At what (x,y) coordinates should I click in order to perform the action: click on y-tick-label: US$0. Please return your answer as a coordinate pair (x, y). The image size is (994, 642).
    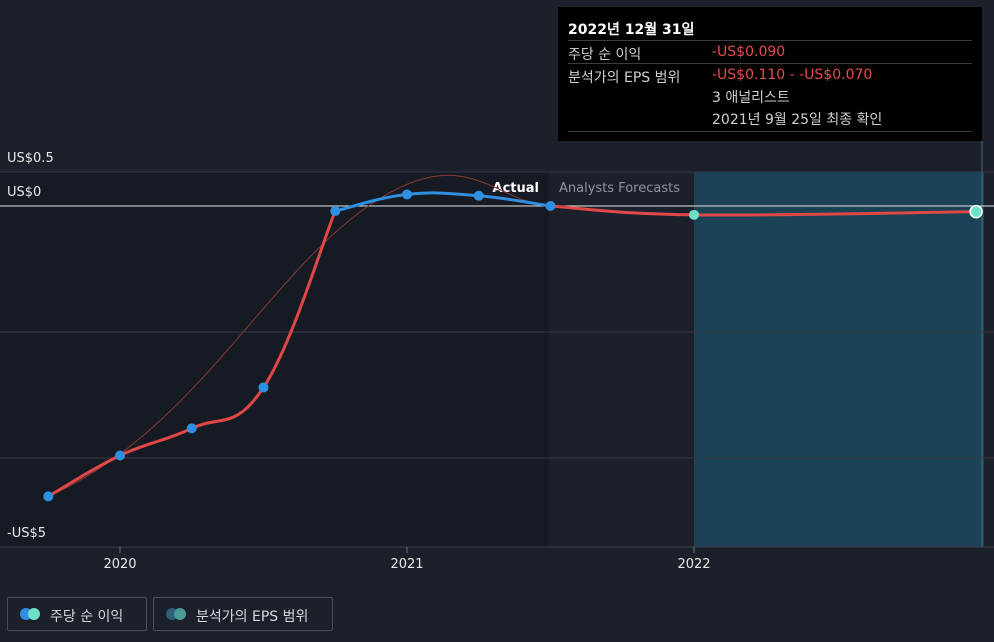
    Looking at the image, I should click on (24, 192).